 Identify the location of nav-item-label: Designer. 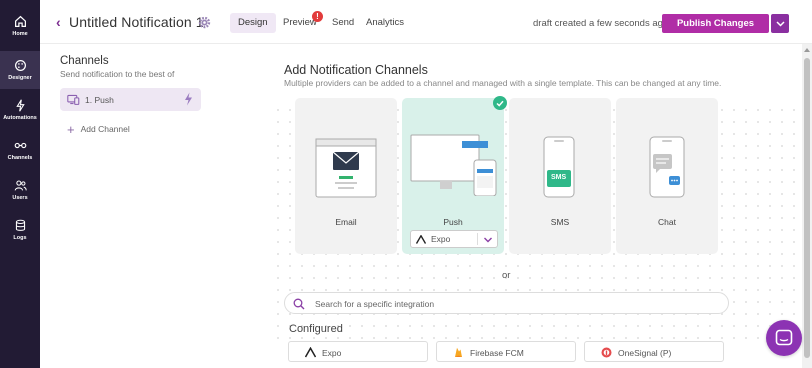
(20, 78).